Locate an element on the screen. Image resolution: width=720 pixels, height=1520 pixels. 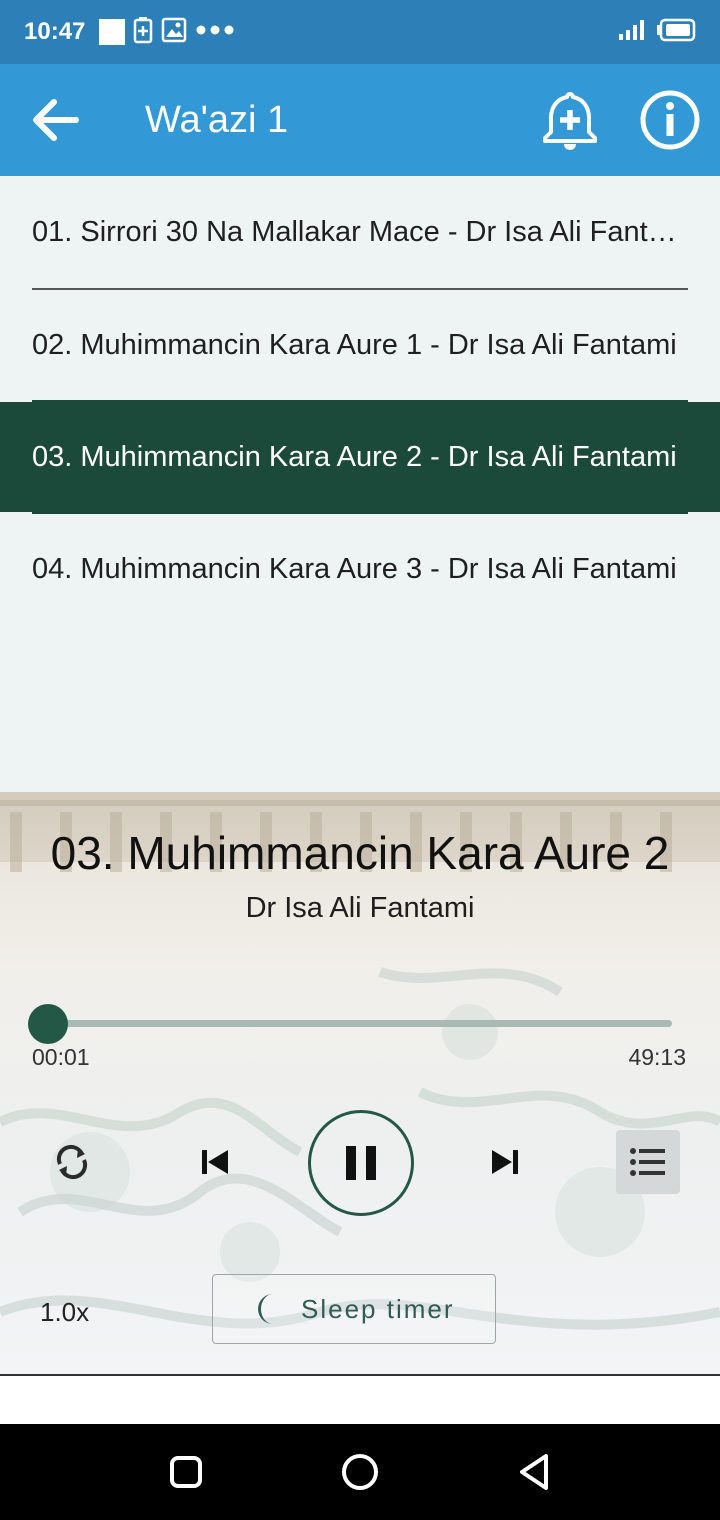
image-icon is located at coordinates (174, 32).